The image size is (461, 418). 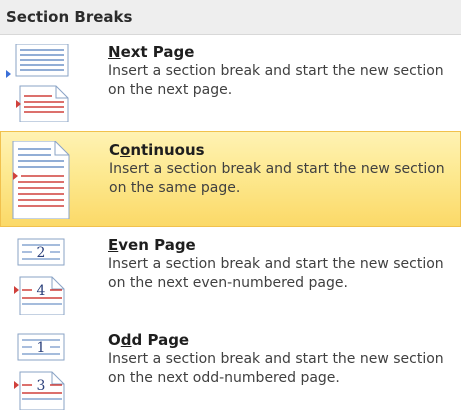 I want to click on menu-item-title: Continuous, so click(x=157, y=150).